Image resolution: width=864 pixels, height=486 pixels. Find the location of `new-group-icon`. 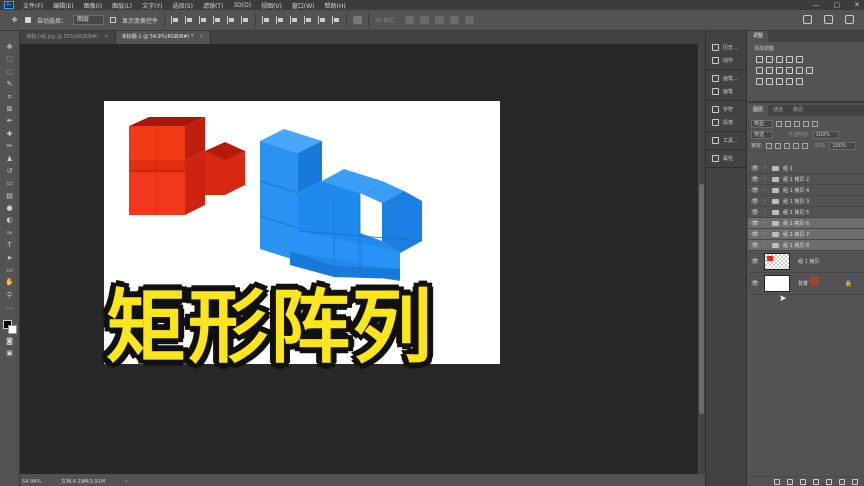

new-group-icon is located at coordinates (829, 481).